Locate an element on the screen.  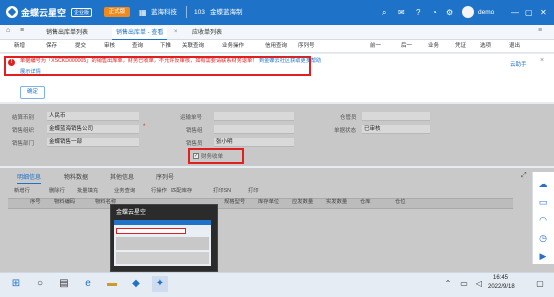
print-sn-button: 打印SN is located at coordinates (222, 190).